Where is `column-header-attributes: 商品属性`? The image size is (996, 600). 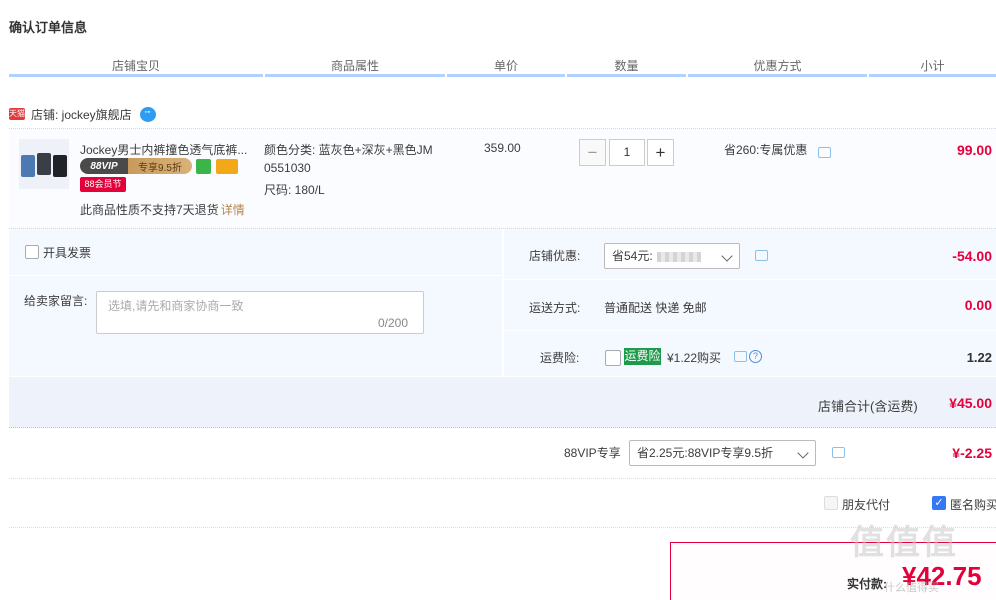
column-header-attributes: 商品属性 is located at coordinates (354, 66).